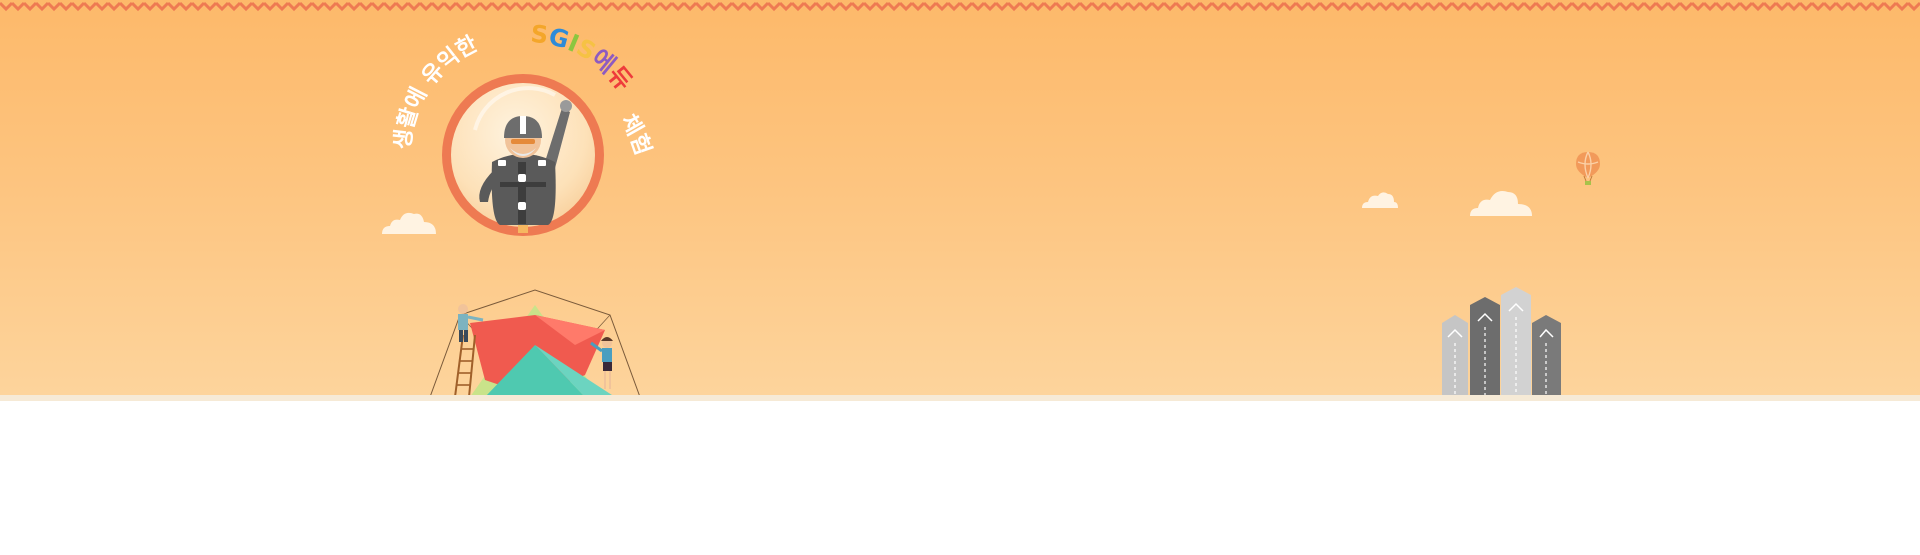 The image size is (1920, 555). Describe the element at coordinates (535, 343) in the screenshot. I see `kite-tent-scene` at that location.